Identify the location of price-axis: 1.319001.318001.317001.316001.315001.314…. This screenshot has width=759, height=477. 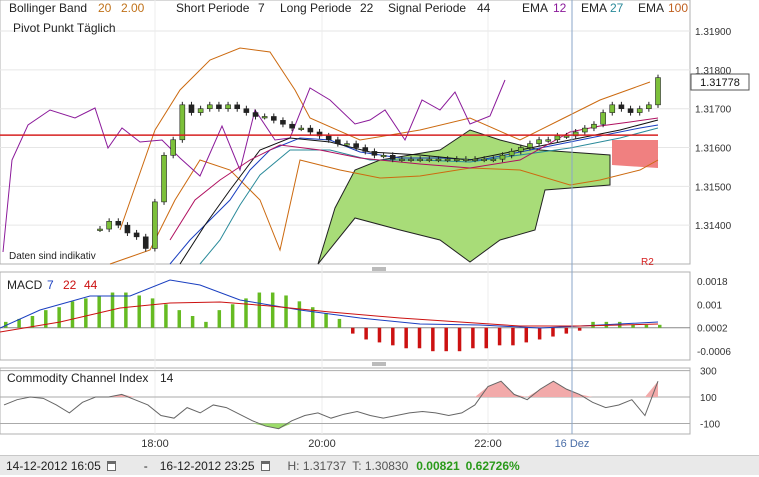
(713, 129).